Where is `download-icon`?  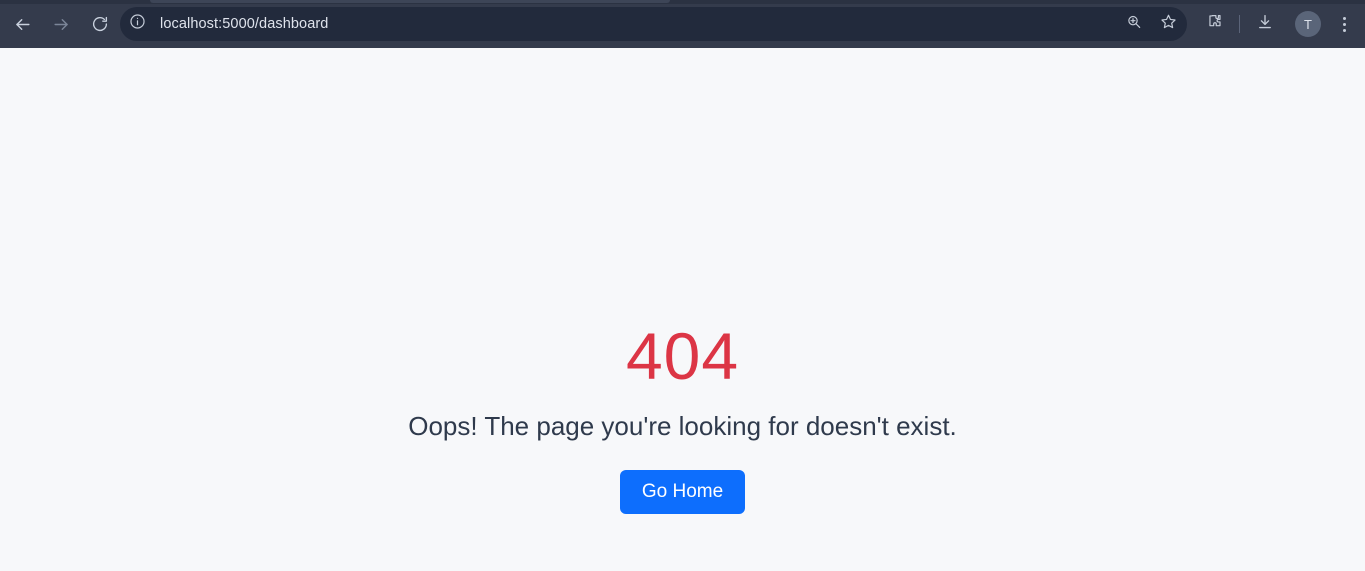 download-icon is located at coordinates (1265, 24).